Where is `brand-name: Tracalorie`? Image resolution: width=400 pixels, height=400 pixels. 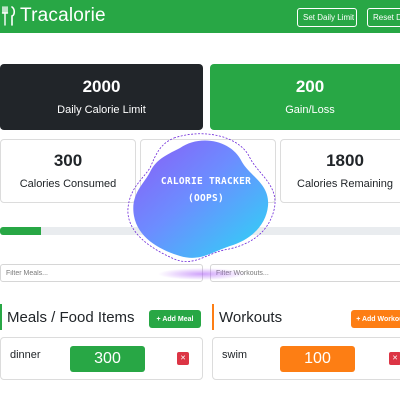
brand-name: Tracalorie is located at coordinates (63, 15).